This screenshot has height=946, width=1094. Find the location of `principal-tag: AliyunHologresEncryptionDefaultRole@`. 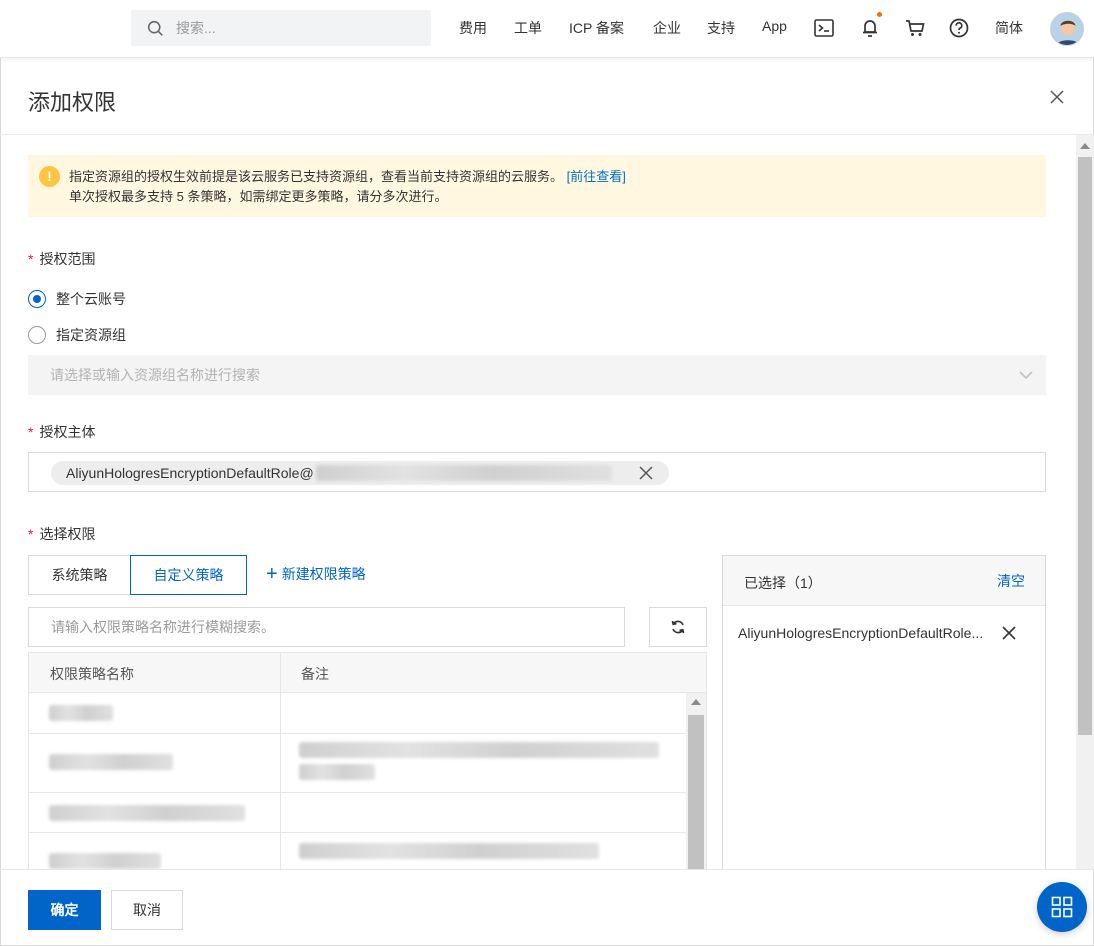

principal-tag: AliyunHologresEncryptionDefaultRole@ is located at coordinates (360, 473).